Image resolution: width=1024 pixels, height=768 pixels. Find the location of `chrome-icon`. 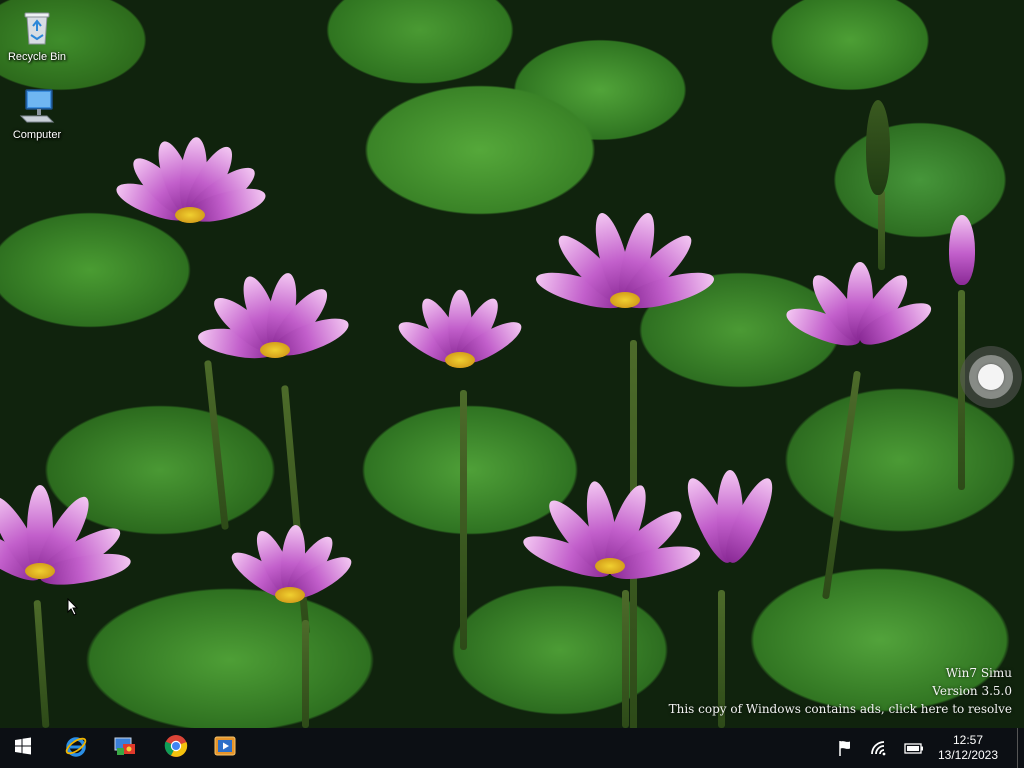

chrome-icon is located at coordinates (176, 748).